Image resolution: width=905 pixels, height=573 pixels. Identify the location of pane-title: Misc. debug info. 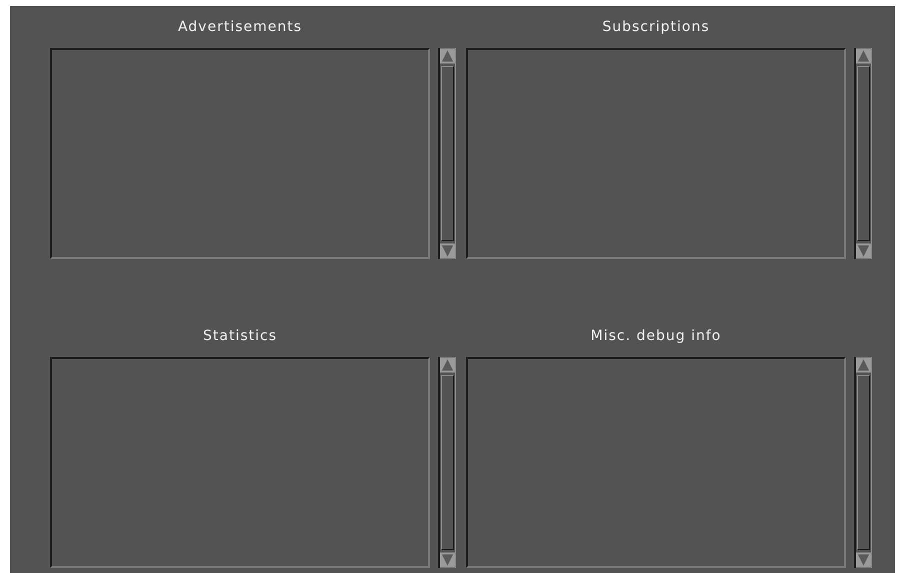
(656, 336).